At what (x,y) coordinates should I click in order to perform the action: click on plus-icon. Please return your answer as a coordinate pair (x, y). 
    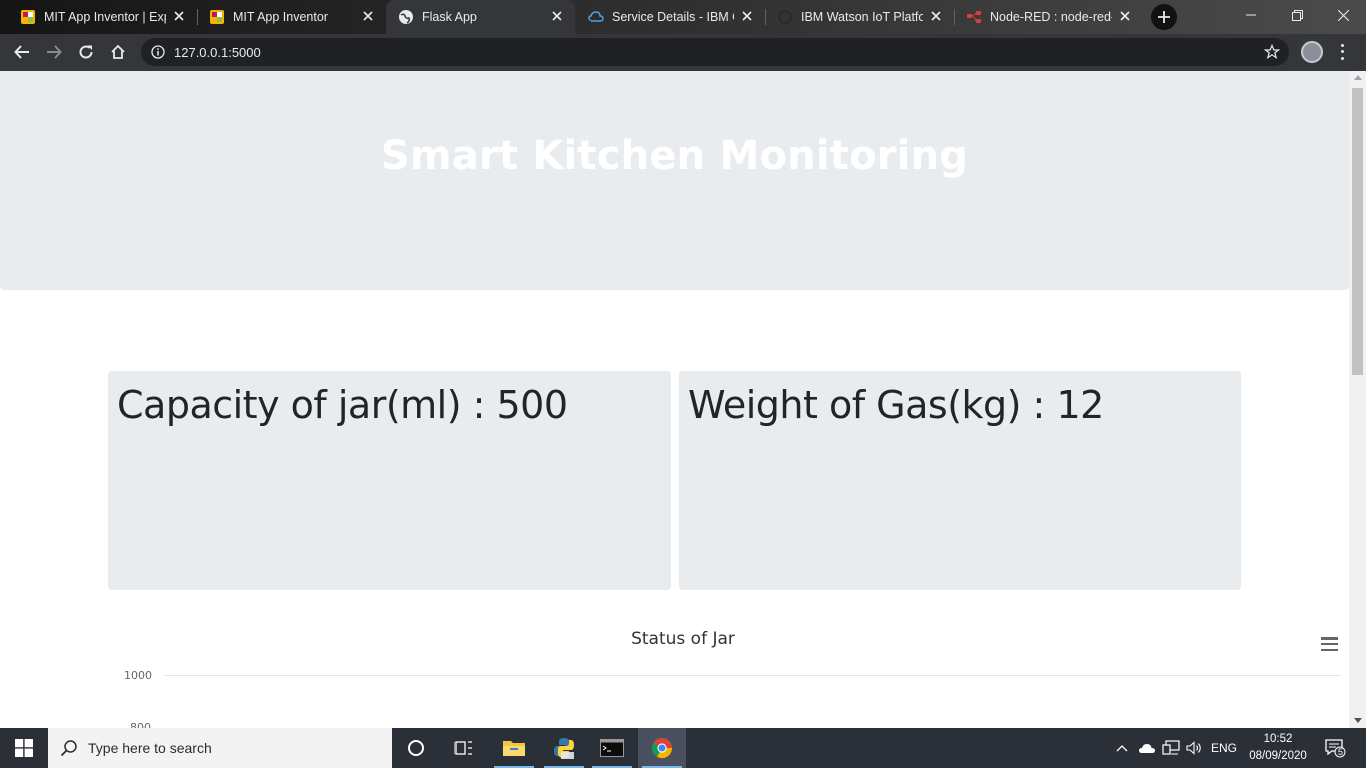
    Looking at the image, I should click on (1164, 17).